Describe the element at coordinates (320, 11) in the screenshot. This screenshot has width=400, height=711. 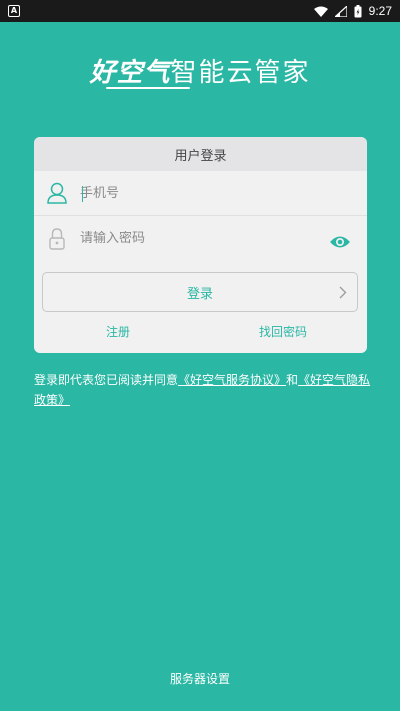
I see `wifi-icon` at that location.